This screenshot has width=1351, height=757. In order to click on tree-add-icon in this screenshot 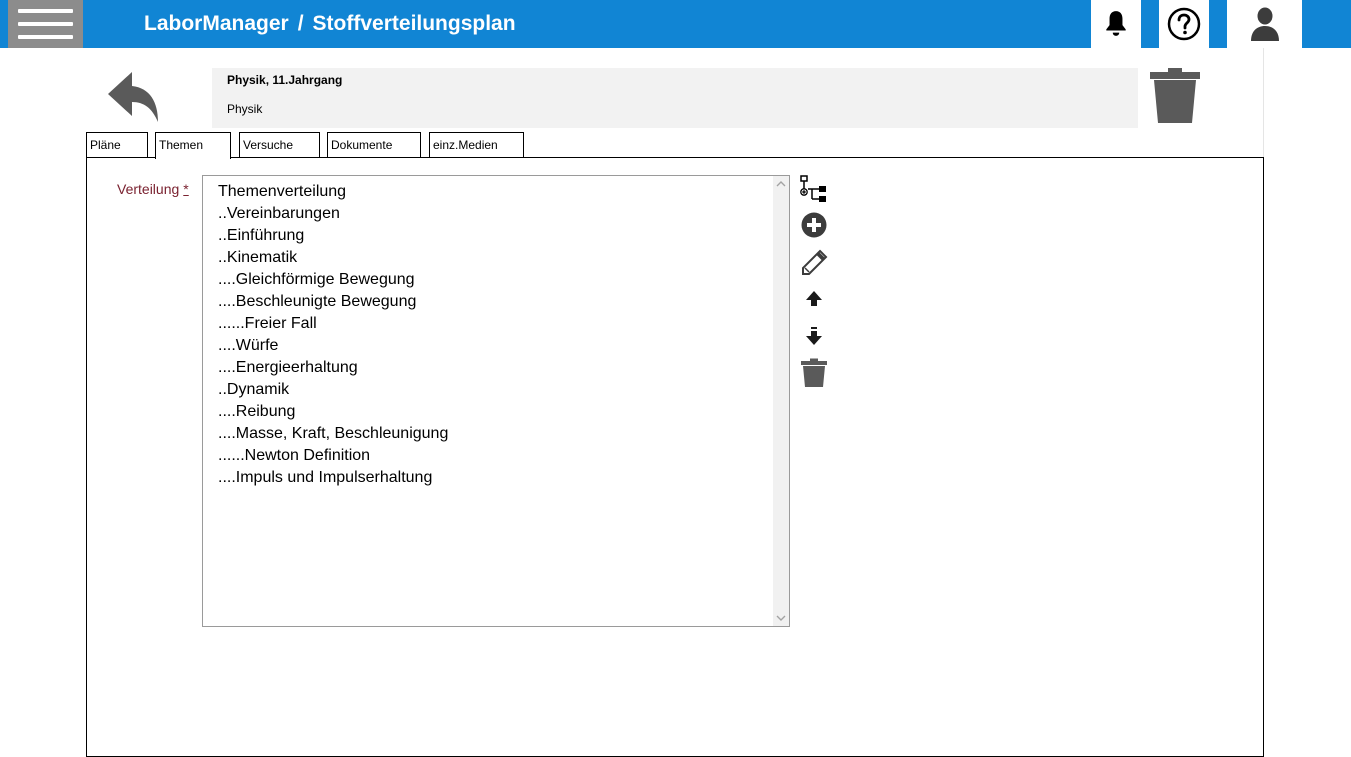, I will do `click(813, 188)`.